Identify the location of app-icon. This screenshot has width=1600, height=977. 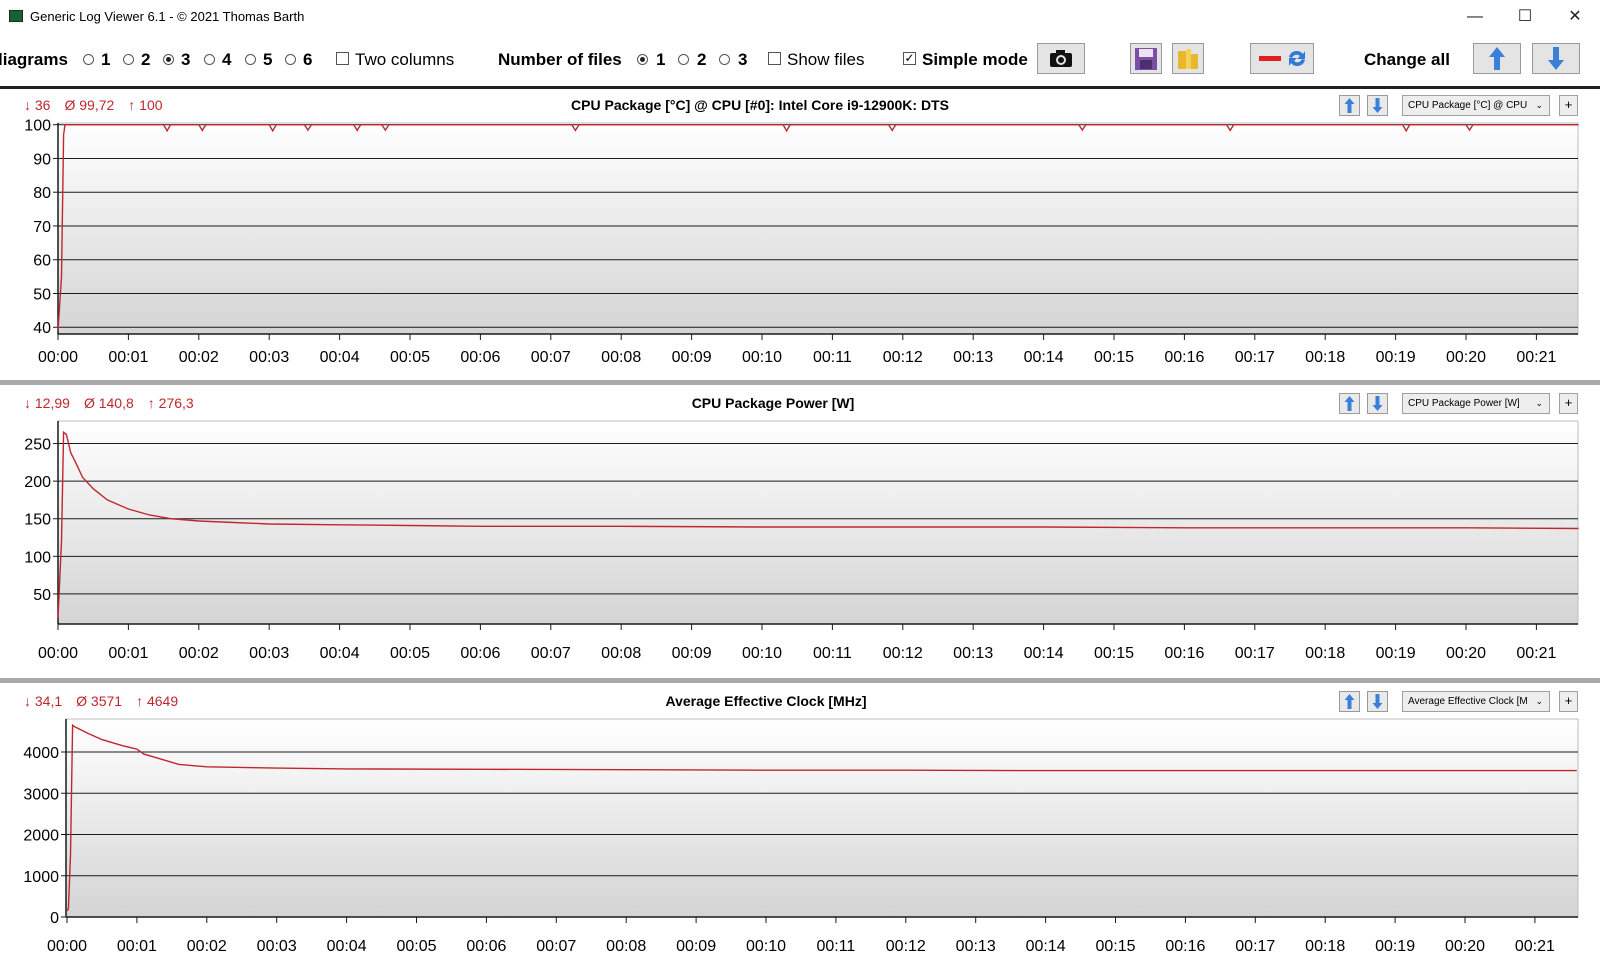
(16, 16).